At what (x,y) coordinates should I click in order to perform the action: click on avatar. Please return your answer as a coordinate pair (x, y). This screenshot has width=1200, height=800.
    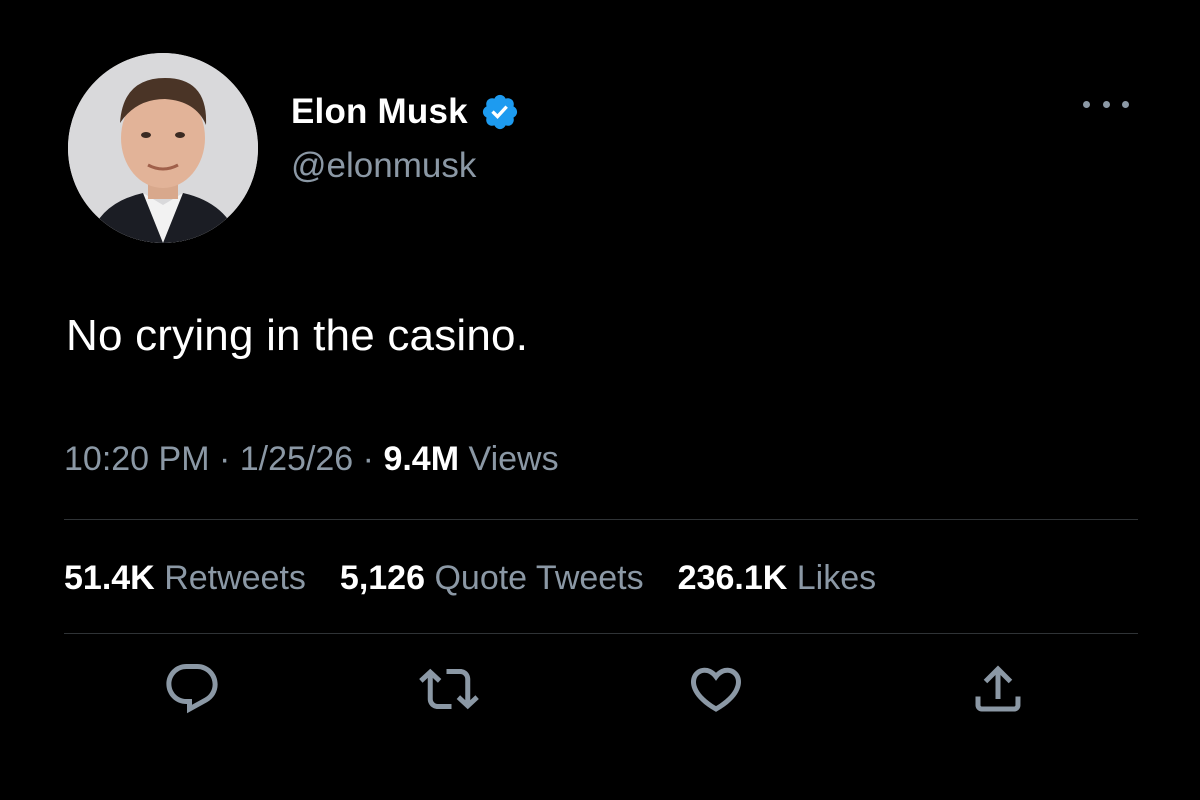
    Looking at the image, I should click on (163, 148).